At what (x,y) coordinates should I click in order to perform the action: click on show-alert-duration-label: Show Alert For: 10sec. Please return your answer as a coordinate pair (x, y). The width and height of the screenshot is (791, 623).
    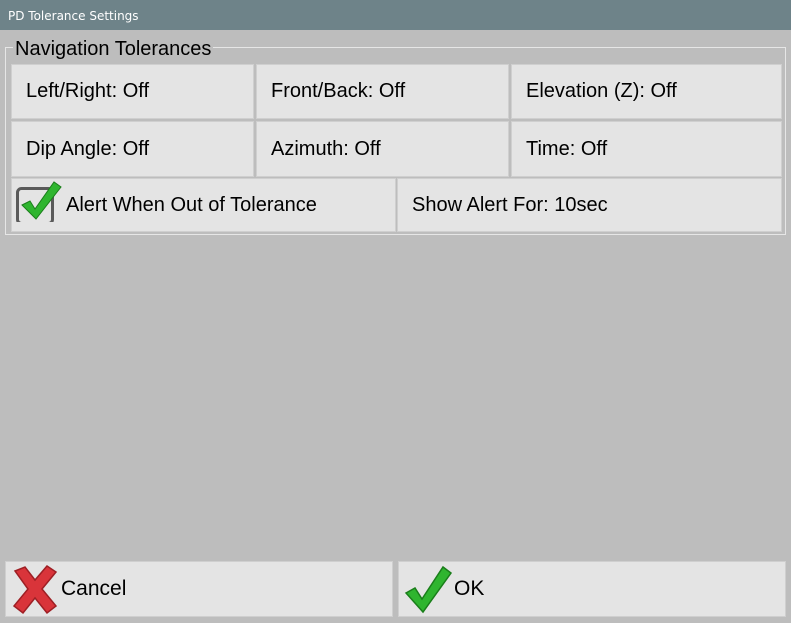
    Looking at the image, I should click on (510, 204).